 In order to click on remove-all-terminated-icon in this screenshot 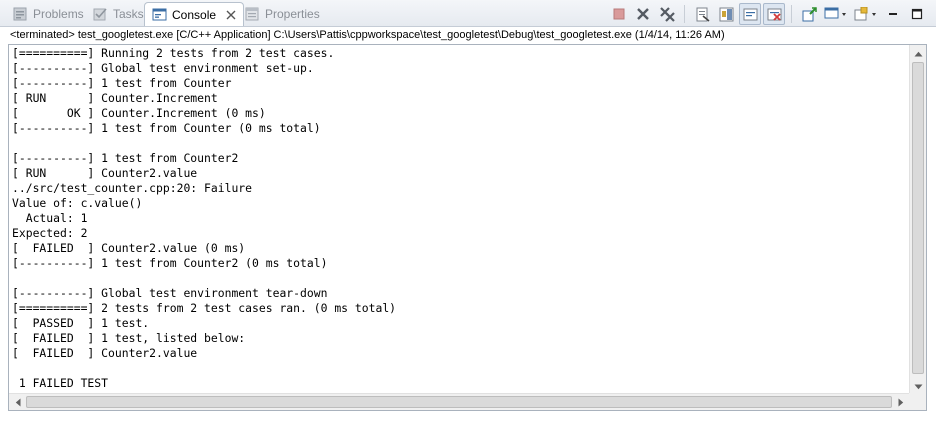, I will do `click(667, 14)`.